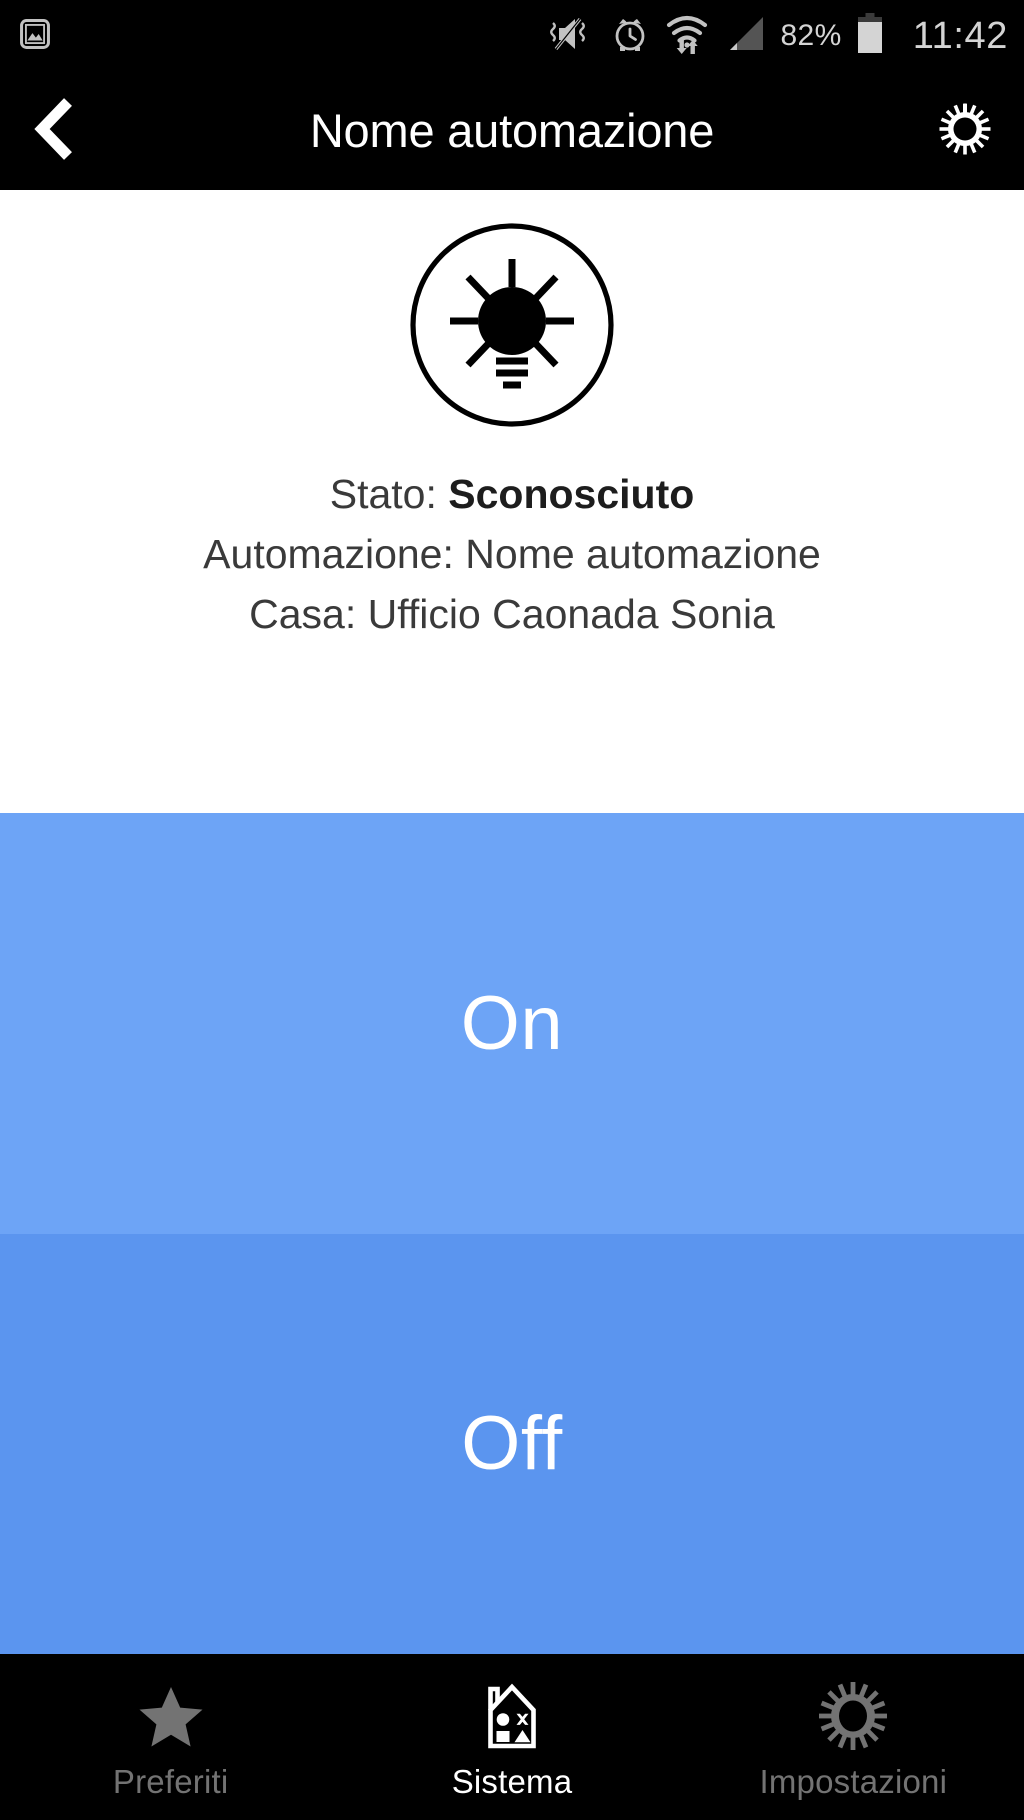  I want to click on vibrate-mute-icon, so click(571, 36).